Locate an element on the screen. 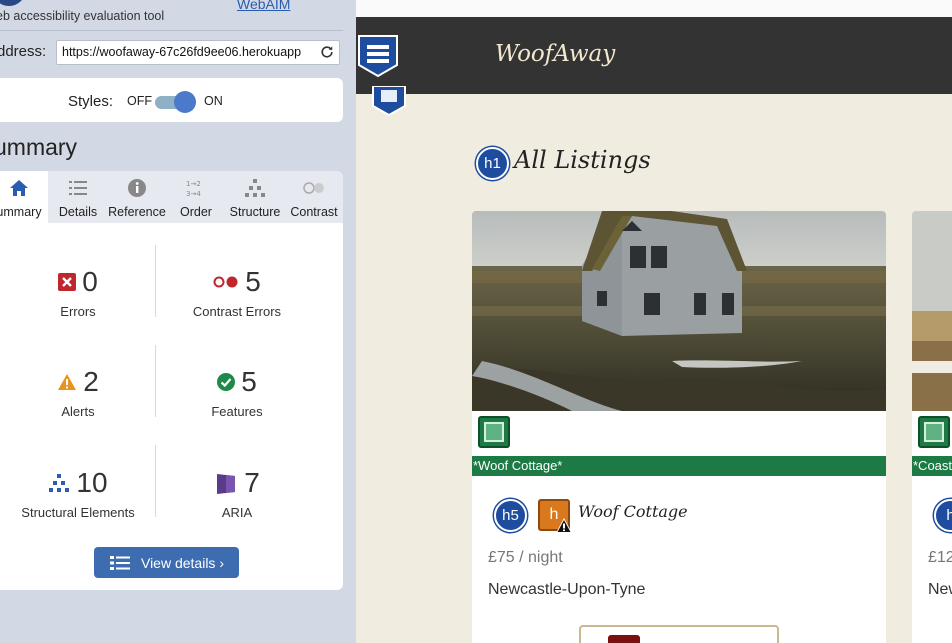 The image size is (952, 643). contrast-error-icon is located at coordinates (225, 282).